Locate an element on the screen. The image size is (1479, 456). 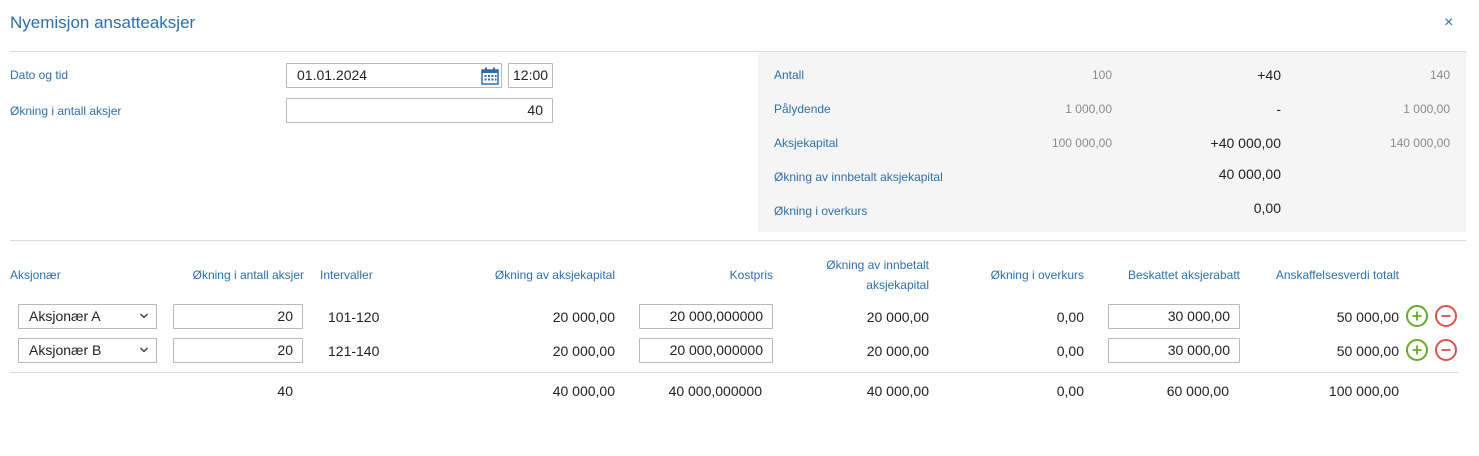
close-icon: × is located at coordinates (1448, 23).